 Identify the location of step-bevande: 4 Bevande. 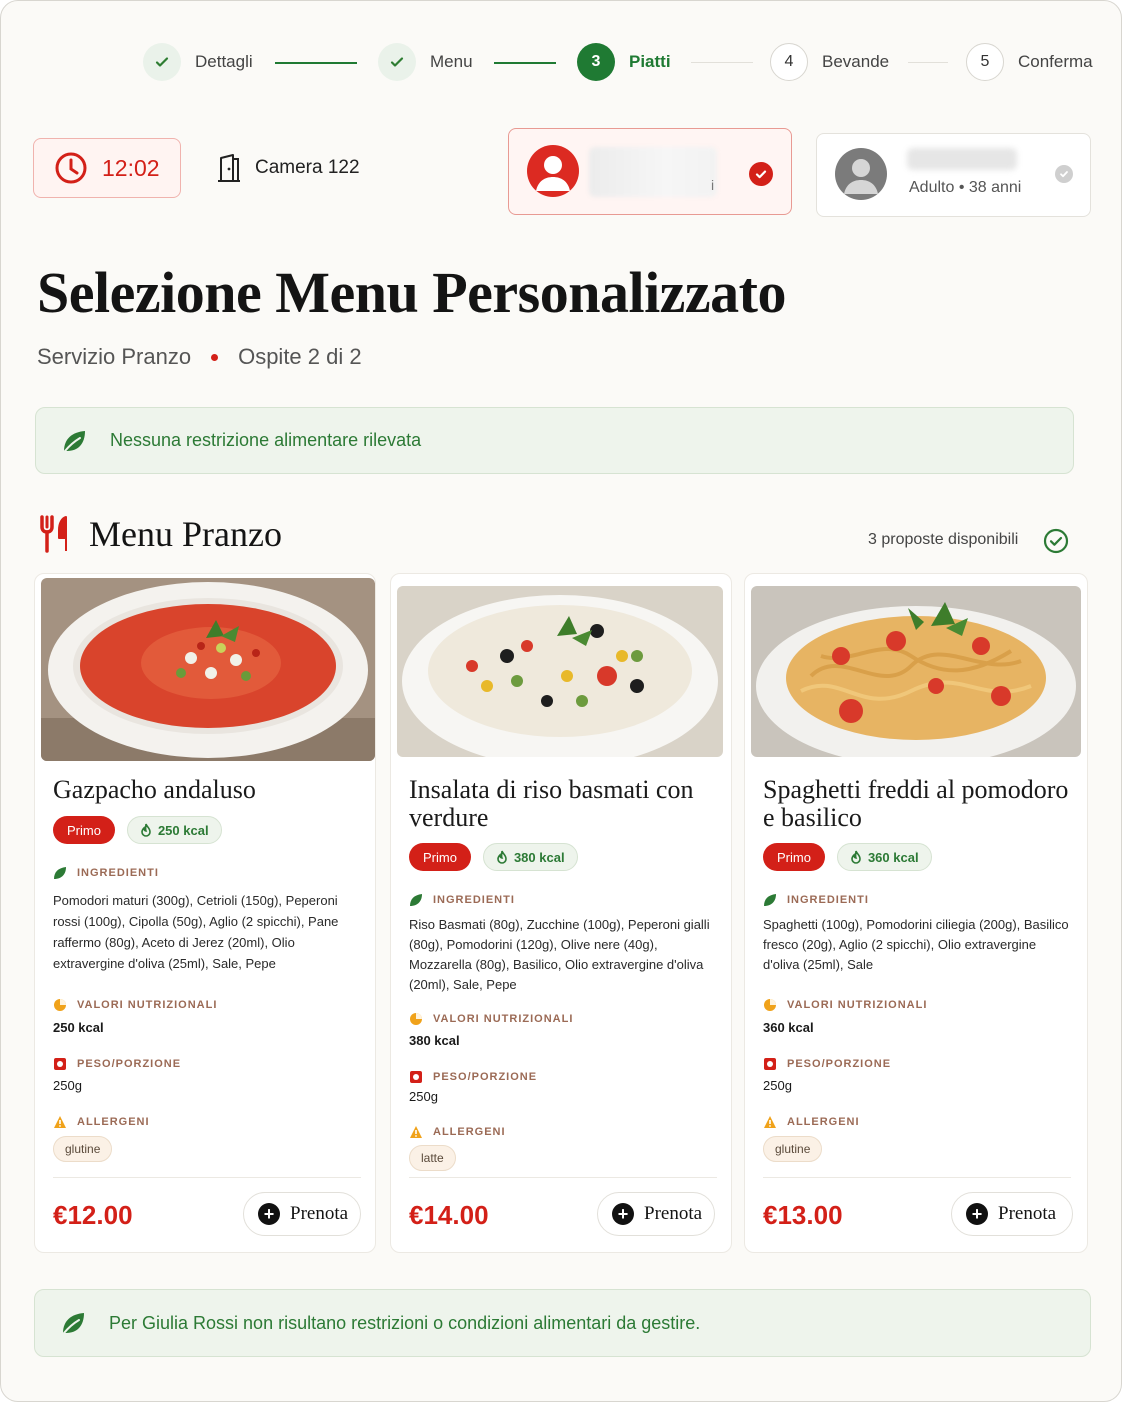
(829, 62).